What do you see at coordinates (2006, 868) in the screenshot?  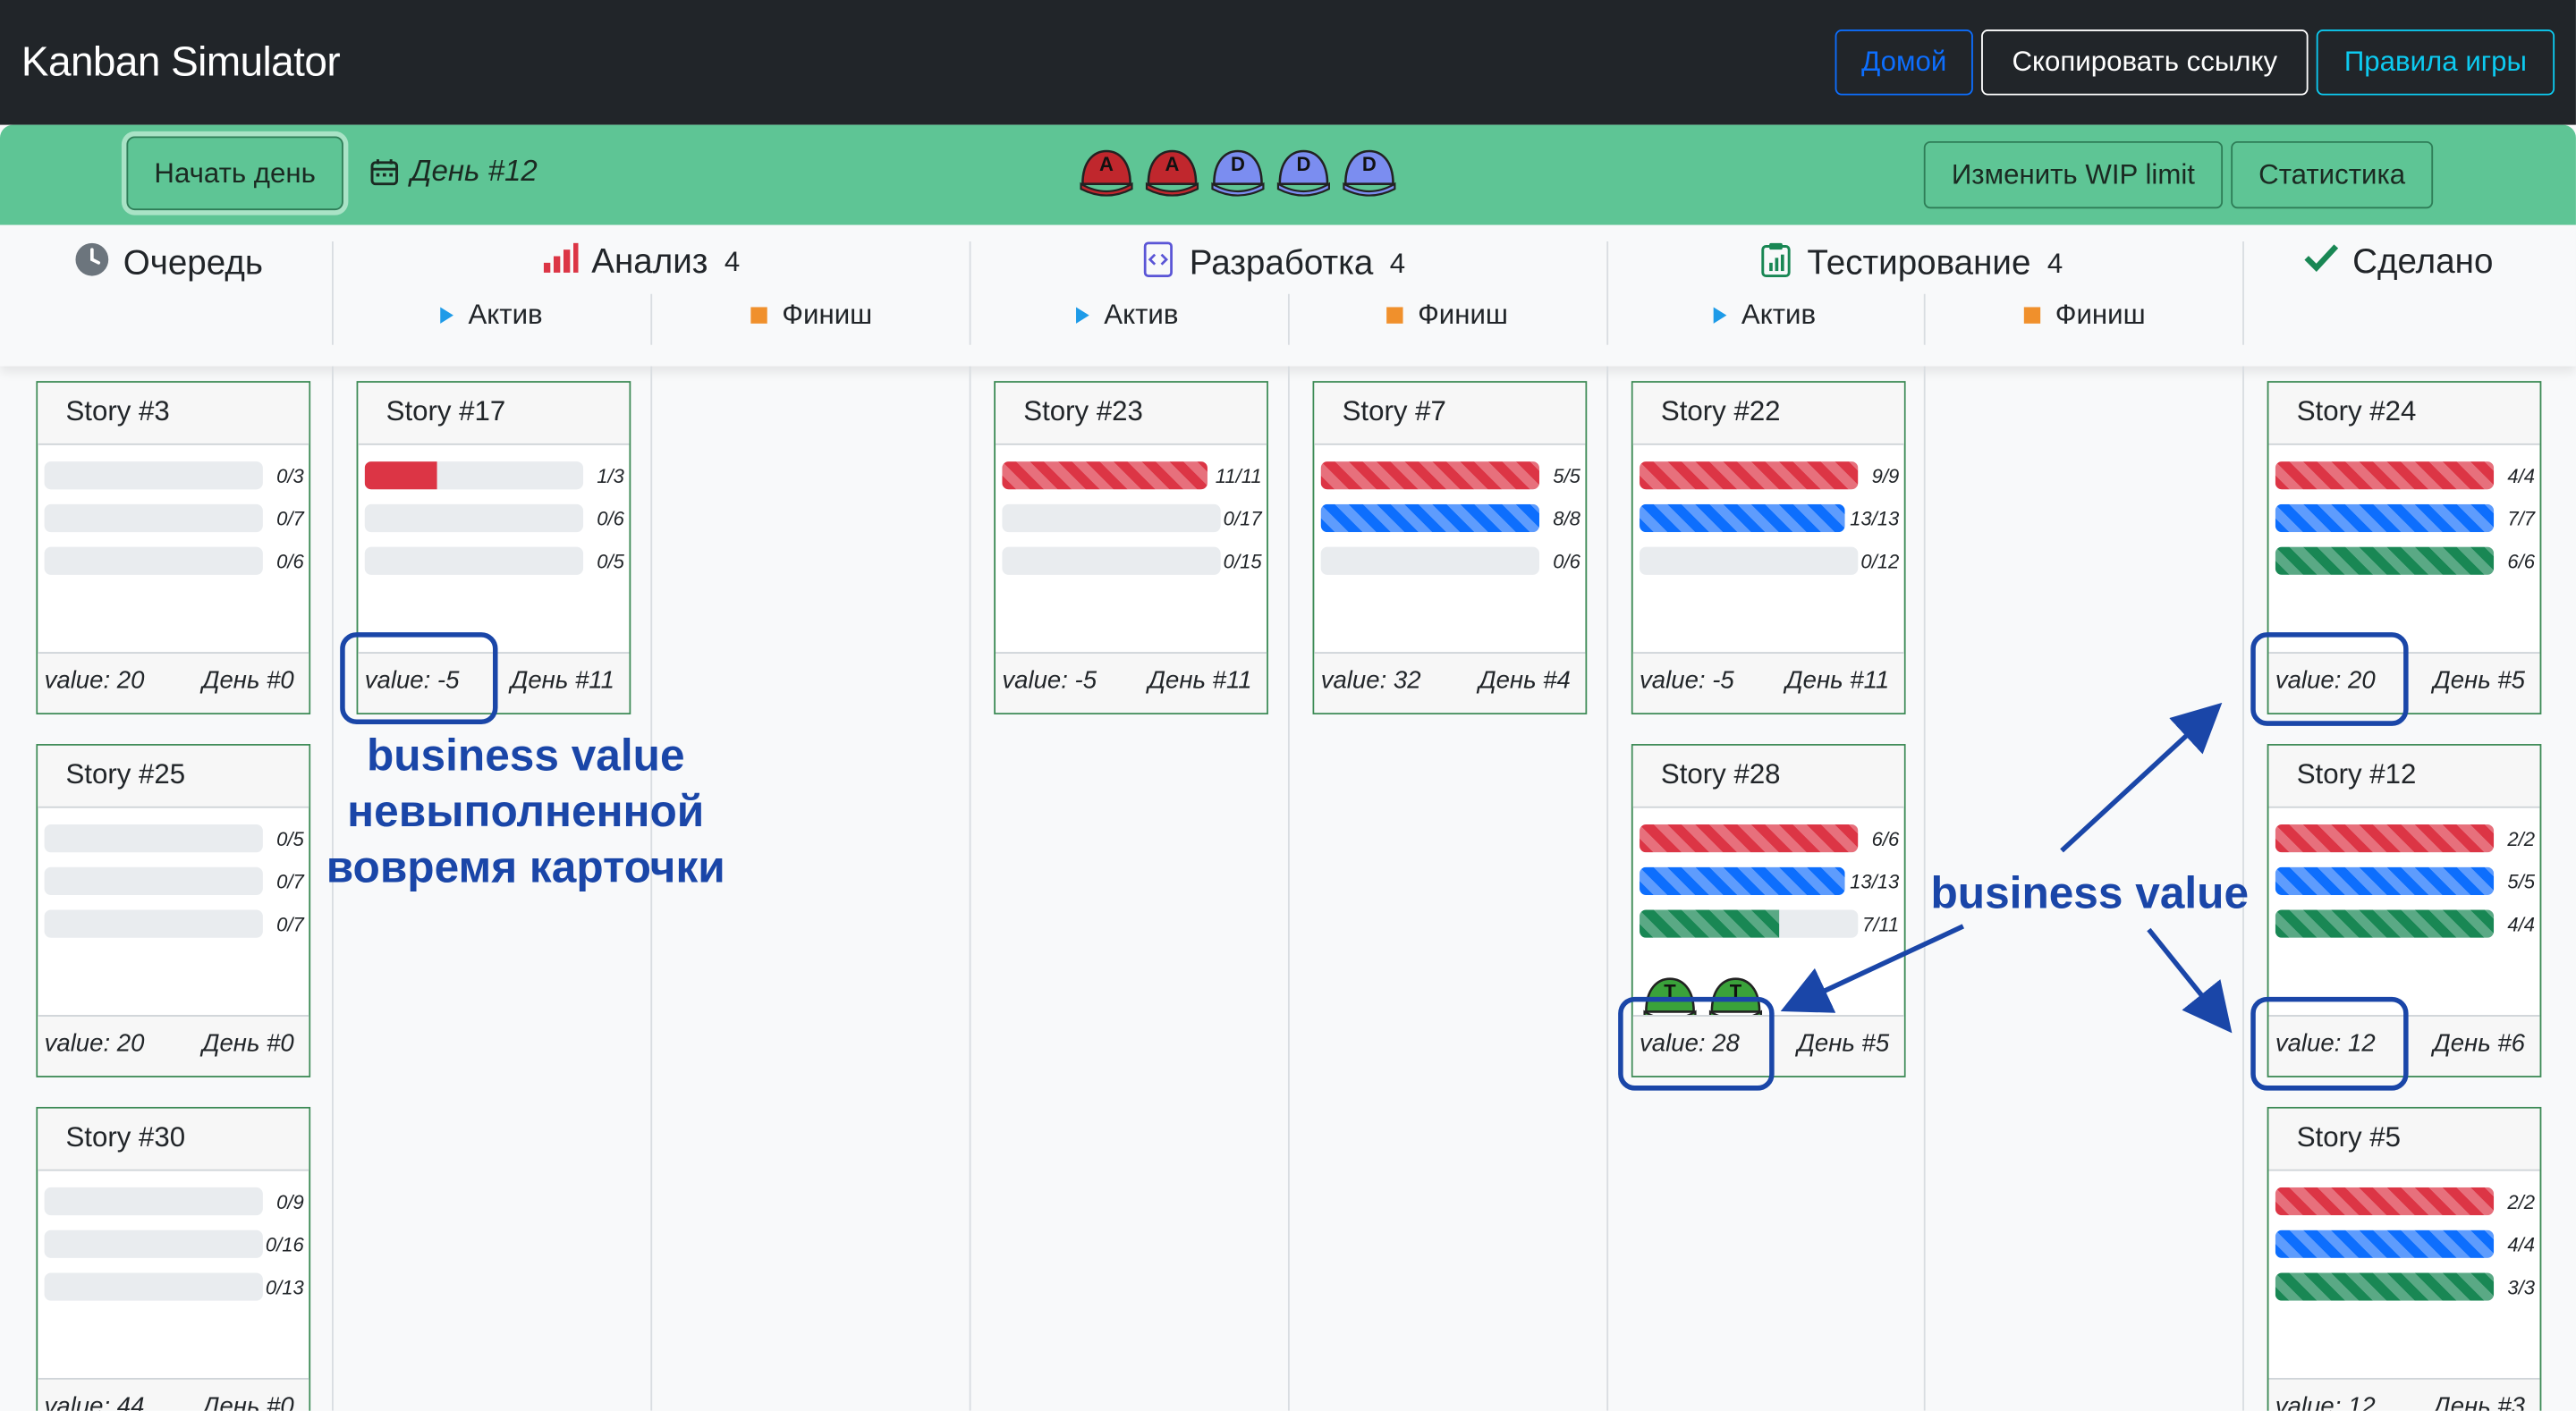 I see `annotation-arrows` at bounding box center [2006, 868].